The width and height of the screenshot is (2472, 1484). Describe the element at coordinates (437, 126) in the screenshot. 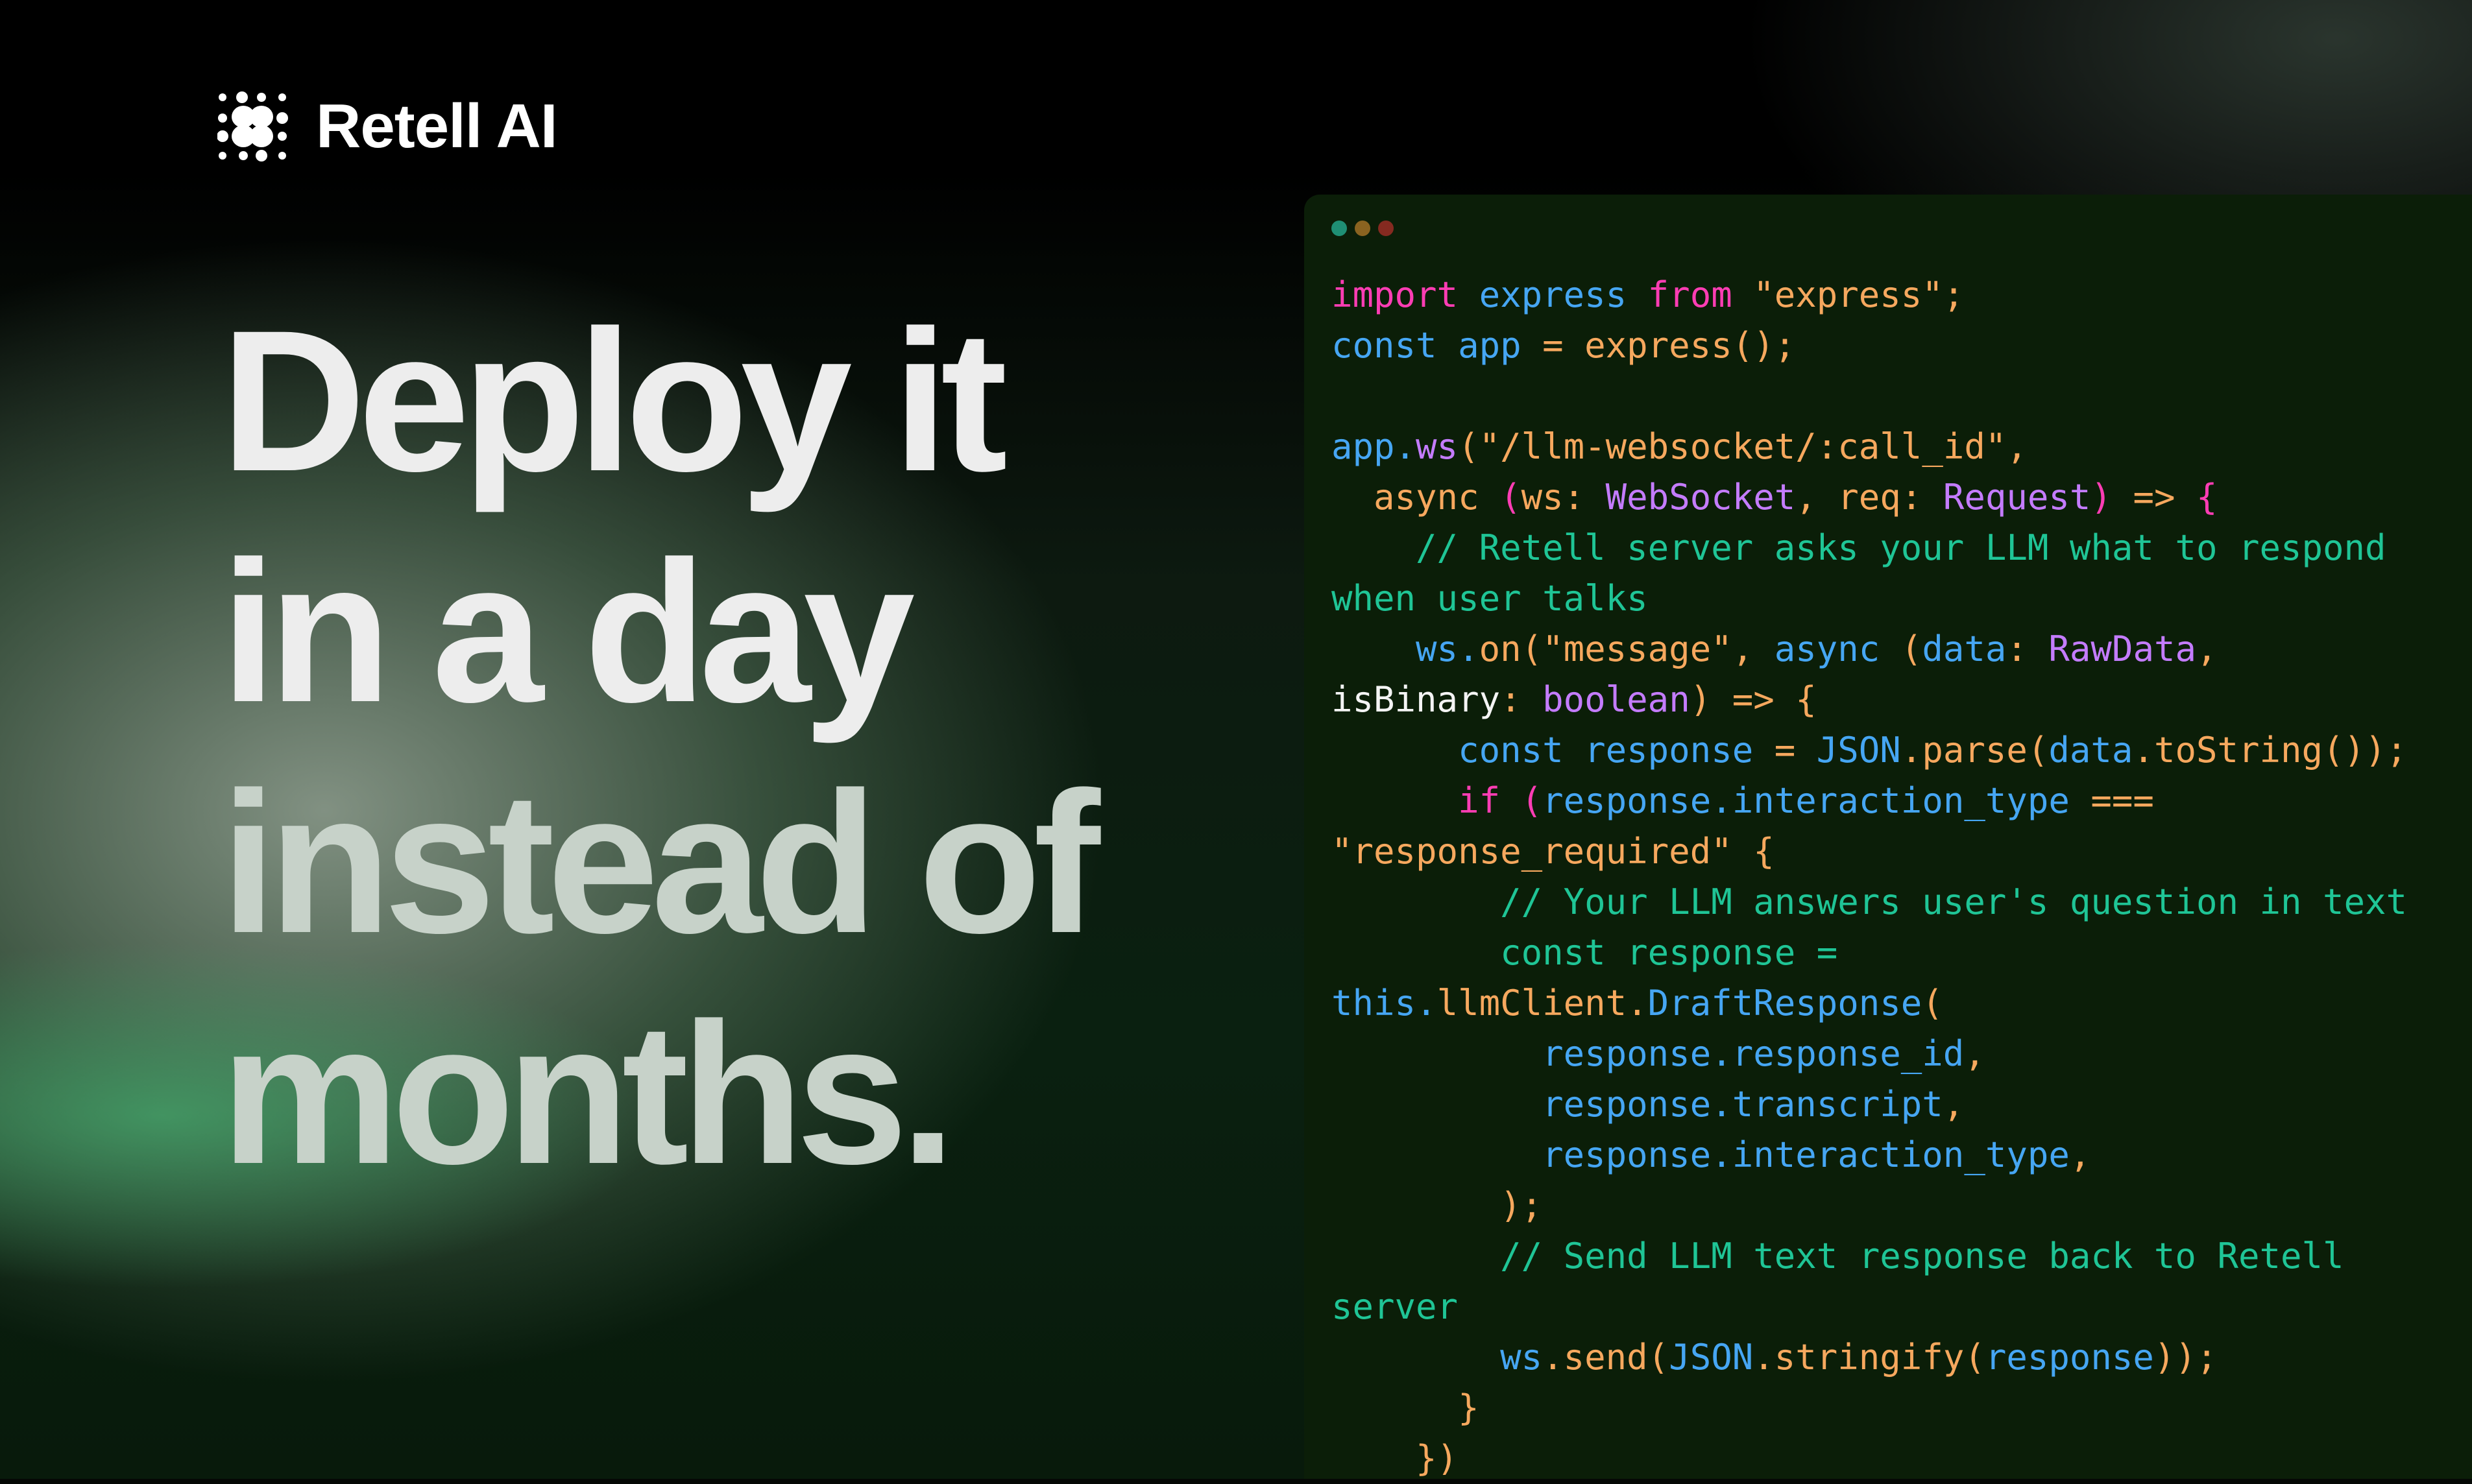

I see `brand-name: Retell AI` at that location.